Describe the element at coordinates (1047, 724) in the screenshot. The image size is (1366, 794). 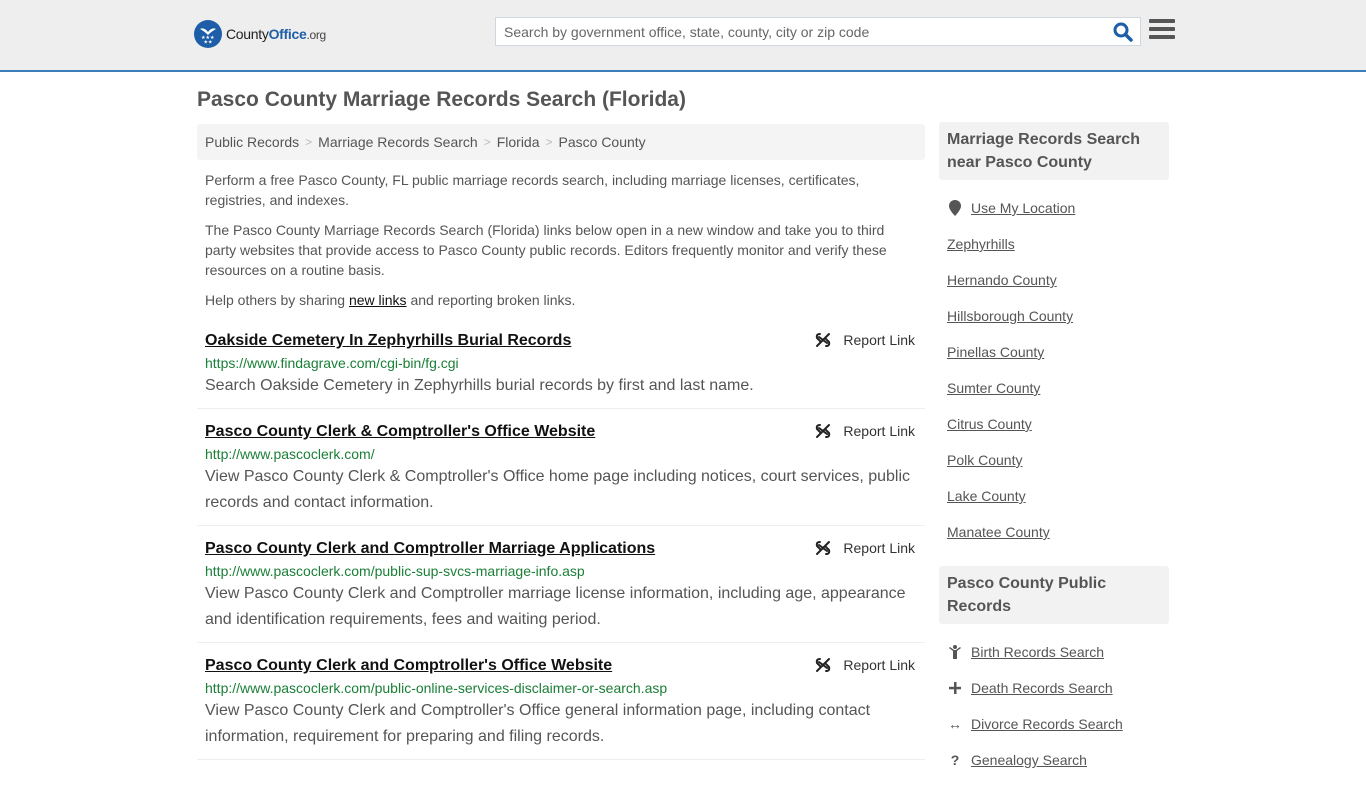
I see `divorce-records-link: Divorce Records Search` at that location.